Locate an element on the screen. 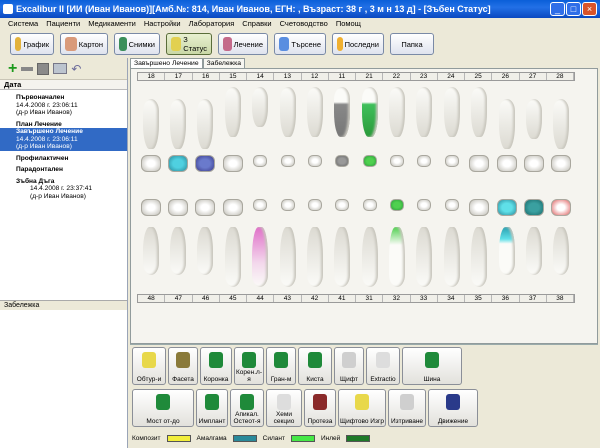 This screenshot has width=600, height=448. treatment-action-button: Гран-м is located at coordinates (281, 366).